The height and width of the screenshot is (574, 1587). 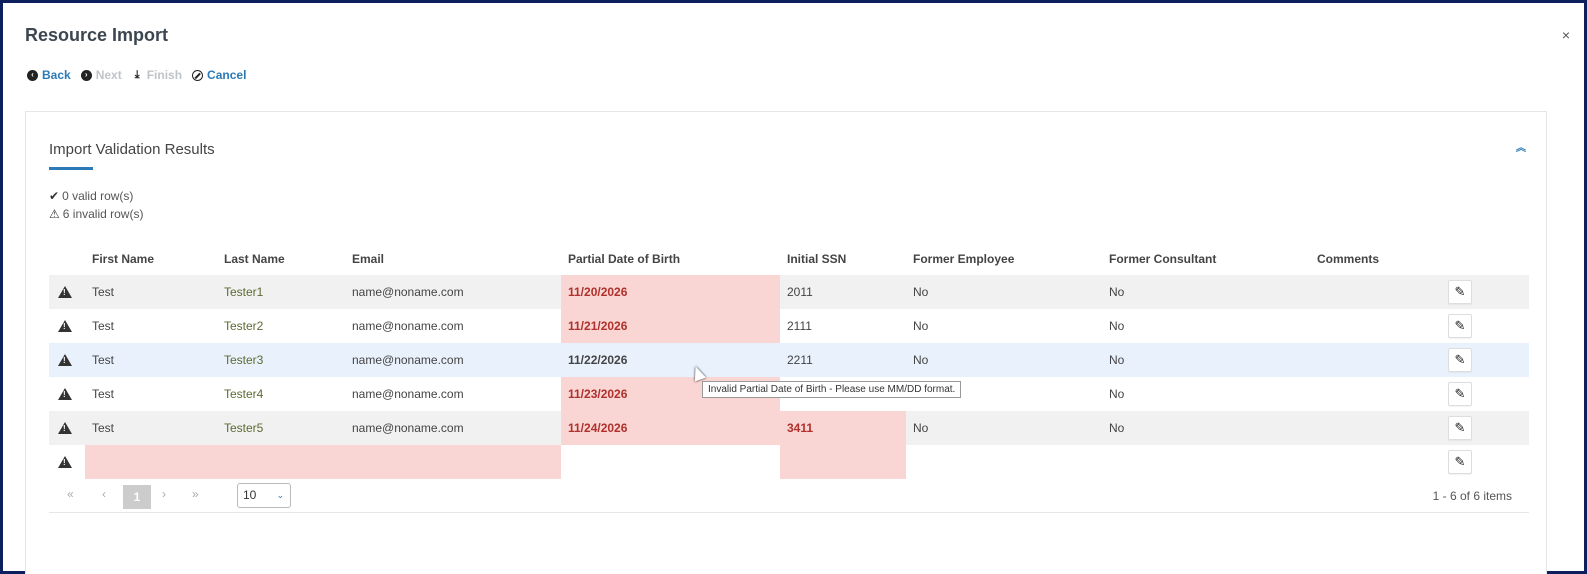 What do you see at coordinates (86, 75) in the screenshot?
I see `chevron-right-circle-icon: ›` at bounding box center [86, 75].